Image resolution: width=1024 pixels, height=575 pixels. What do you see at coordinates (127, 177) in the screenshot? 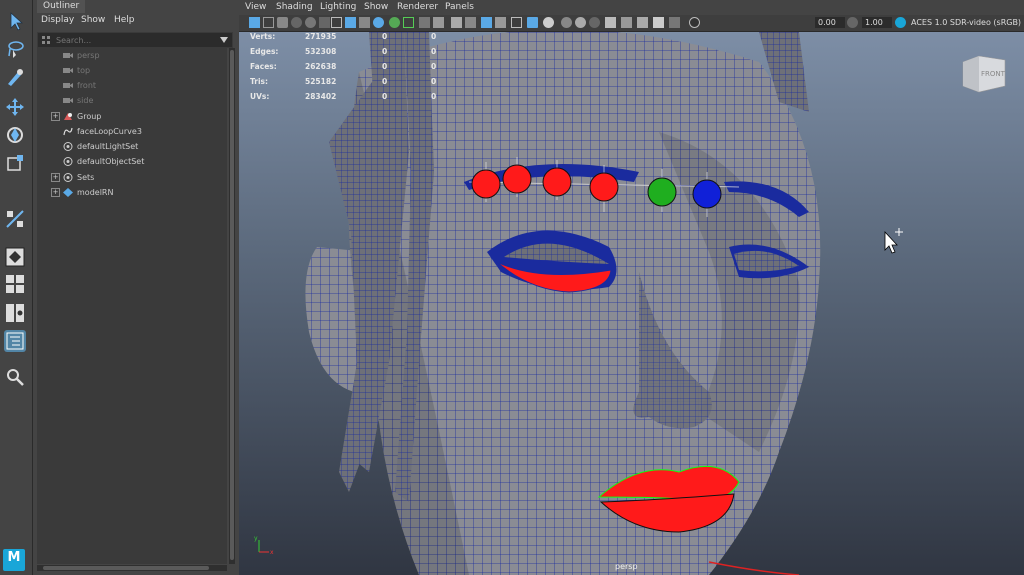
I see `outliner-item-sets: + Sets` at bounding box center [127, 177].